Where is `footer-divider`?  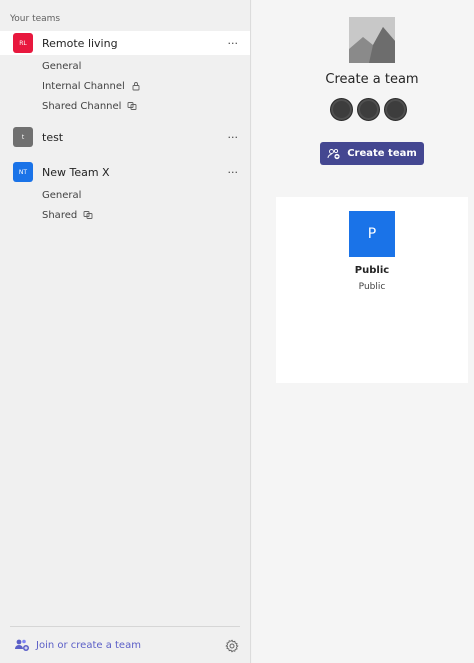 footer-divider is located at coordinates (125, 626).